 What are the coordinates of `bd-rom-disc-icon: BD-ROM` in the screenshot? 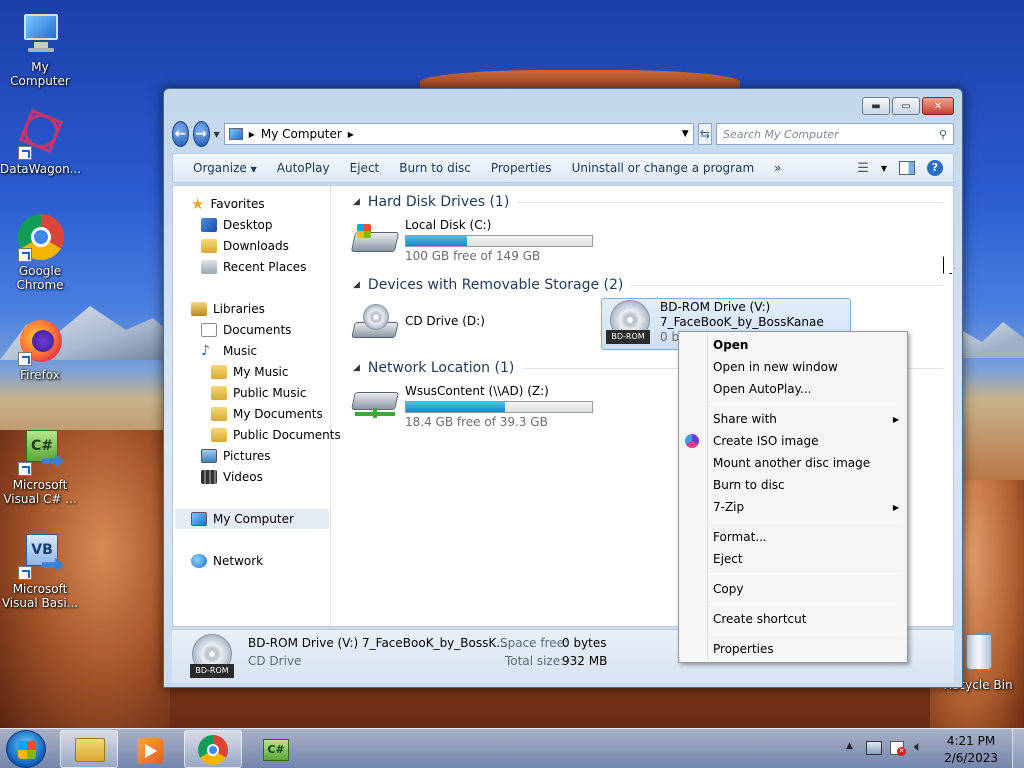 It's located at (630, 322).